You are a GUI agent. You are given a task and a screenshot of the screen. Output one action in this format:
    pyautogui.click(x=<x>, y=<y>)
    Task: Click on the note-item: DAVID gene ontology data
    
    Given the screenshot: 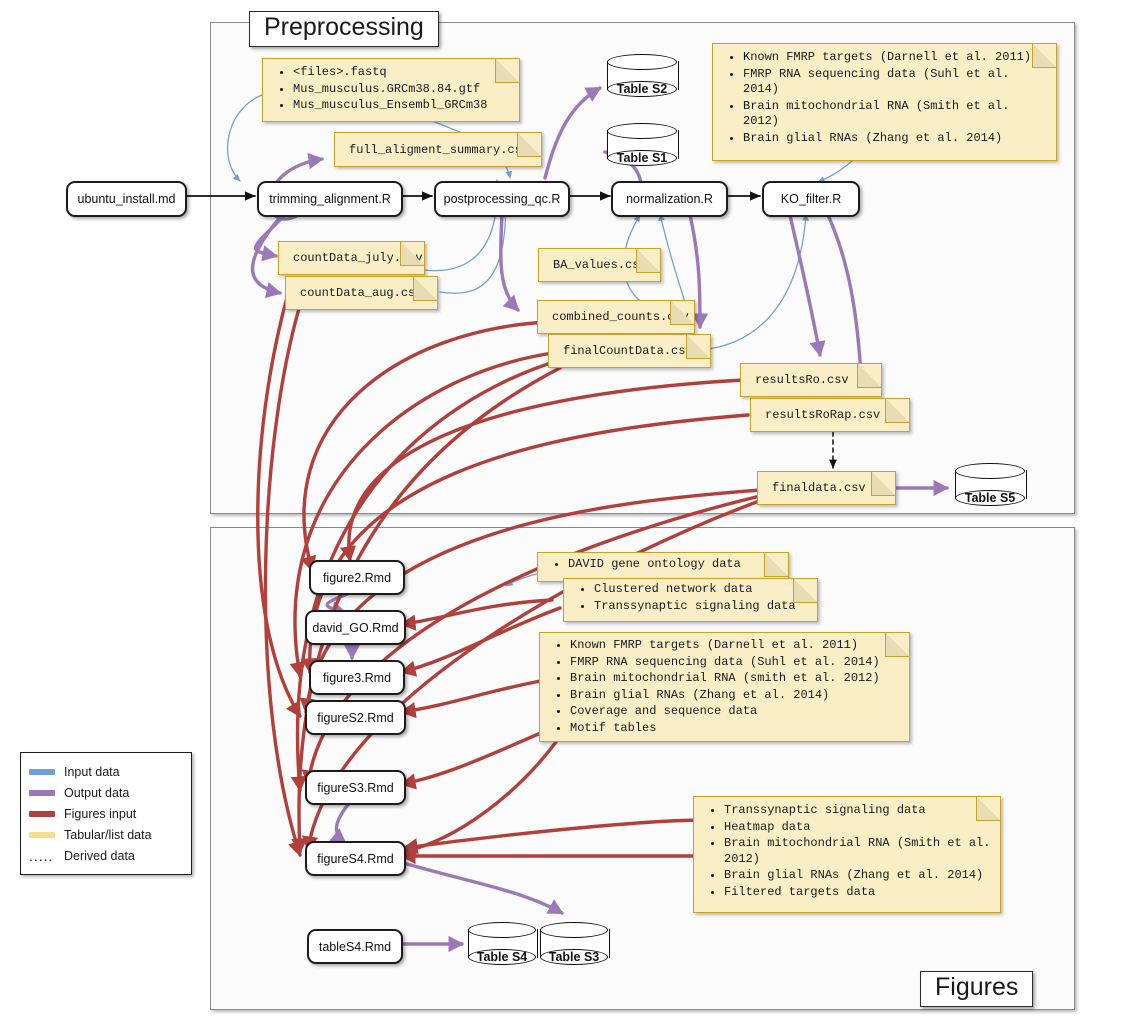 What is the action you would take?
    pyautogui.click(x=674, y=565)
    